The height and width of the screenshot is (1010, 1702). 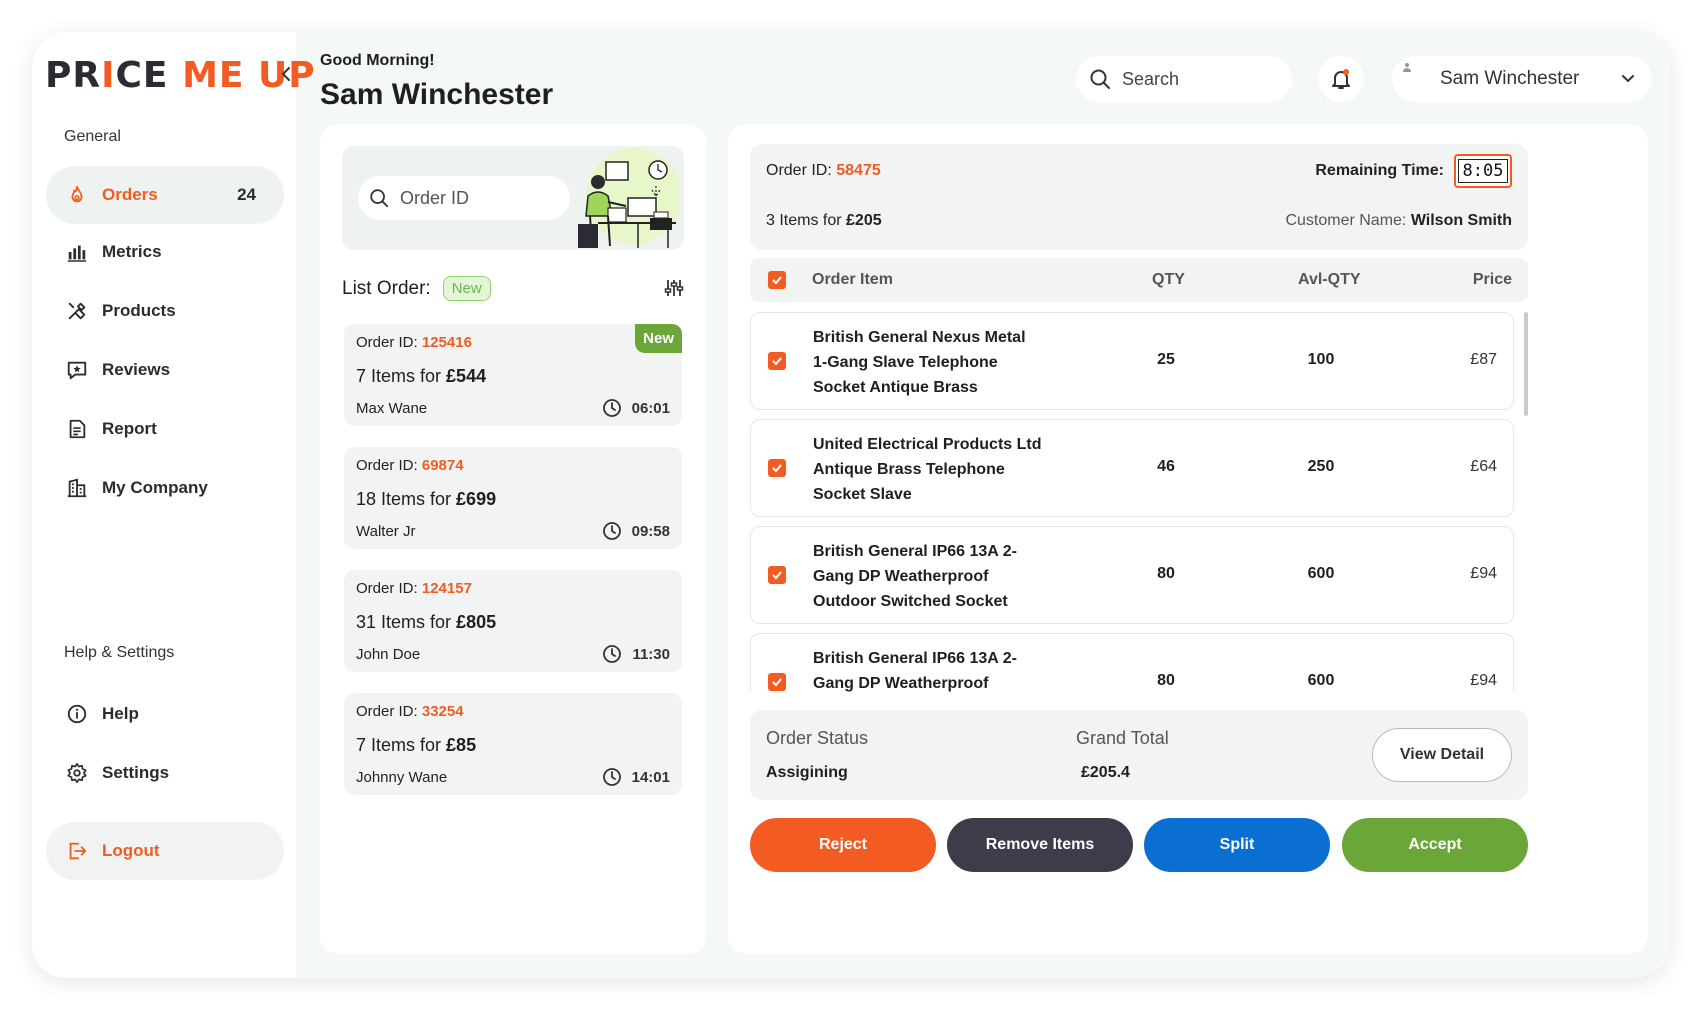 I want to click on workspace-illustration, so click(x=629, y=198).